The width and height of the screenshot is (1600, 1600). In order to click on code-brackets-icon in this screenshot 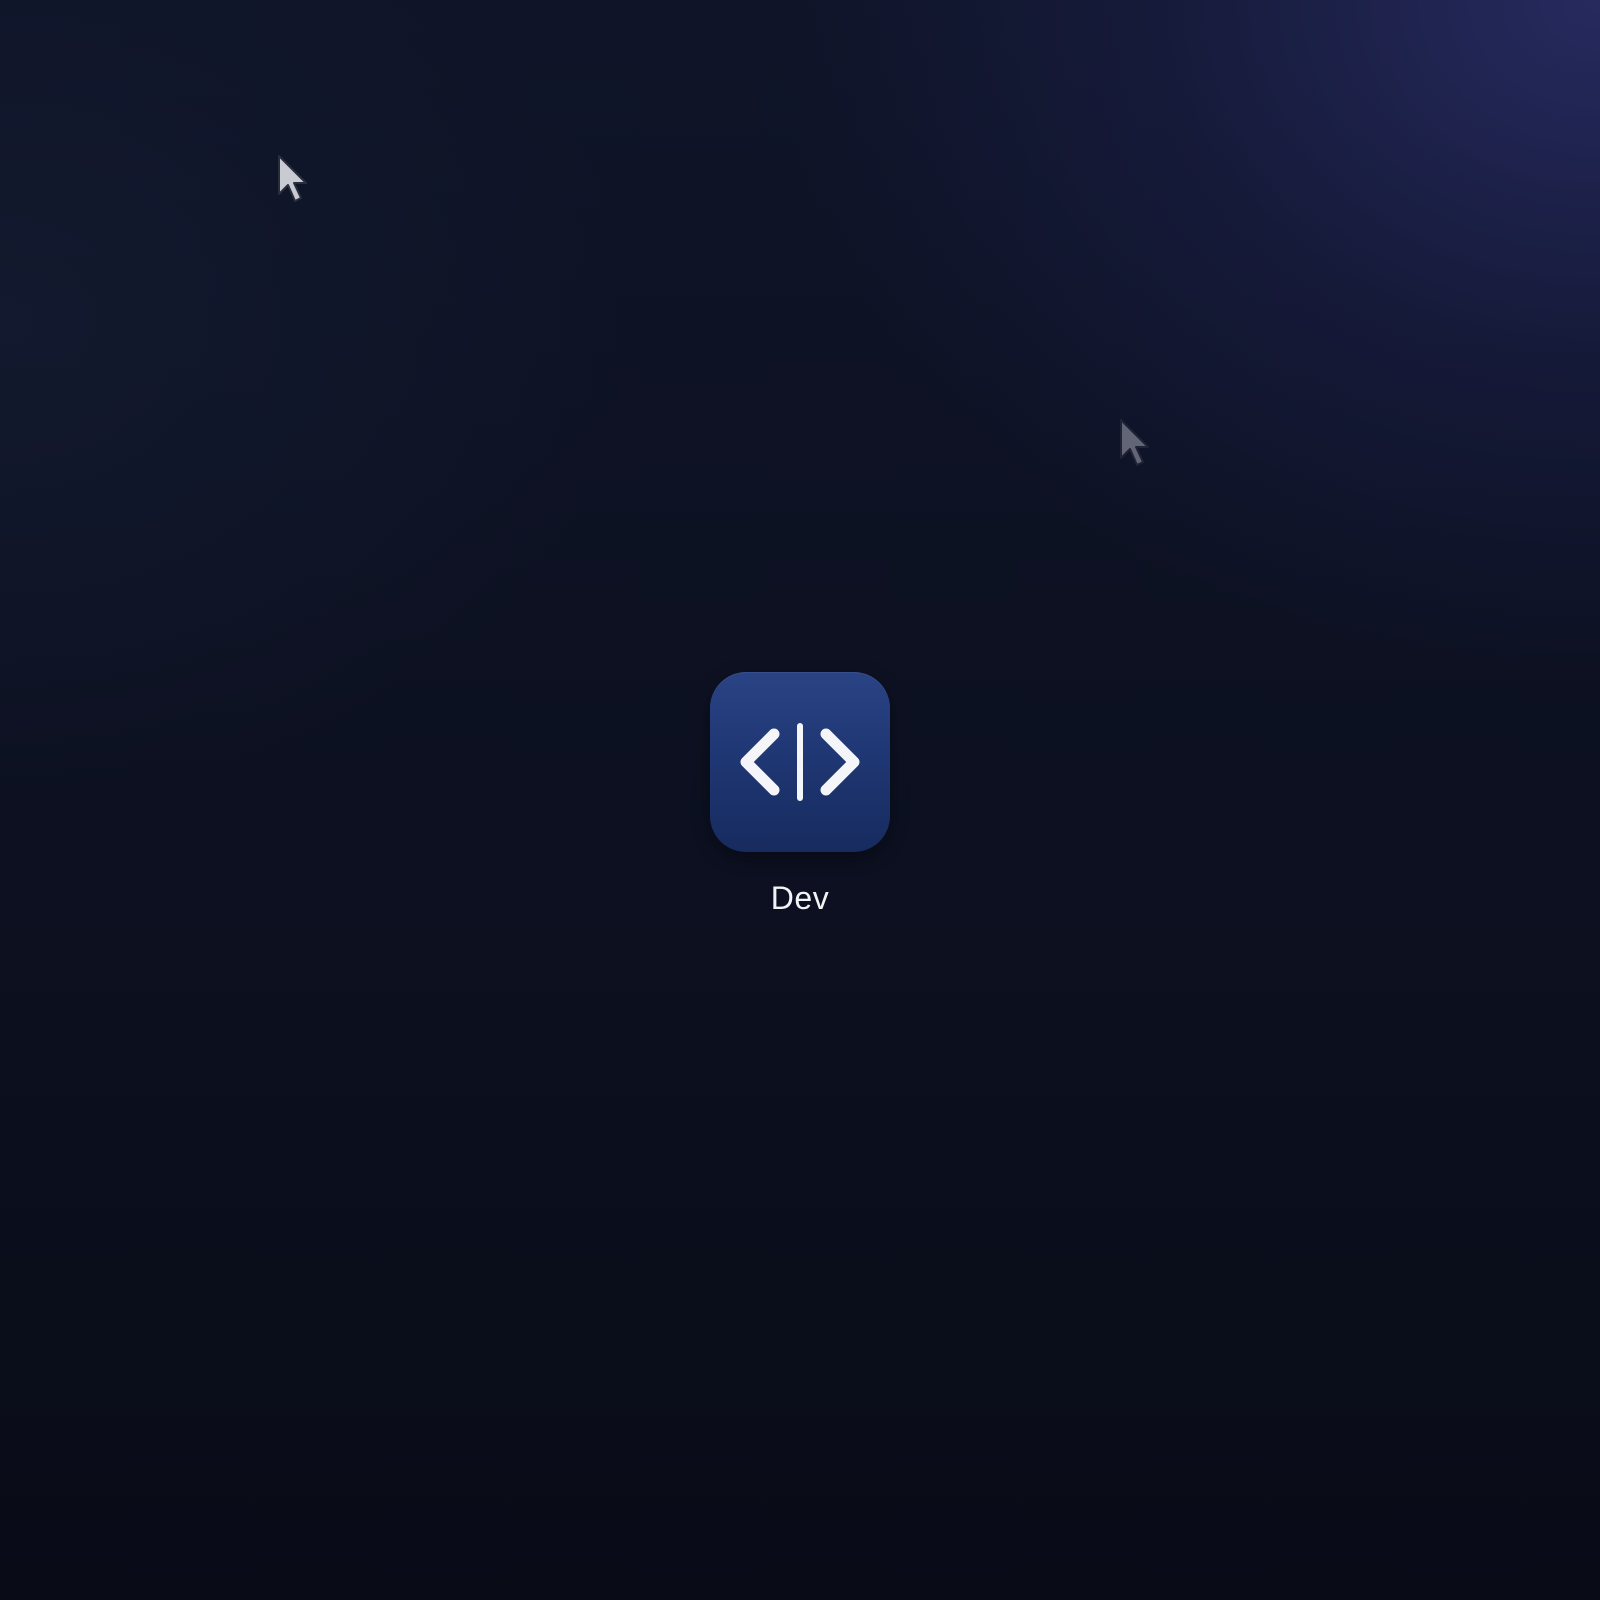, I will do `click(800, 762)`.